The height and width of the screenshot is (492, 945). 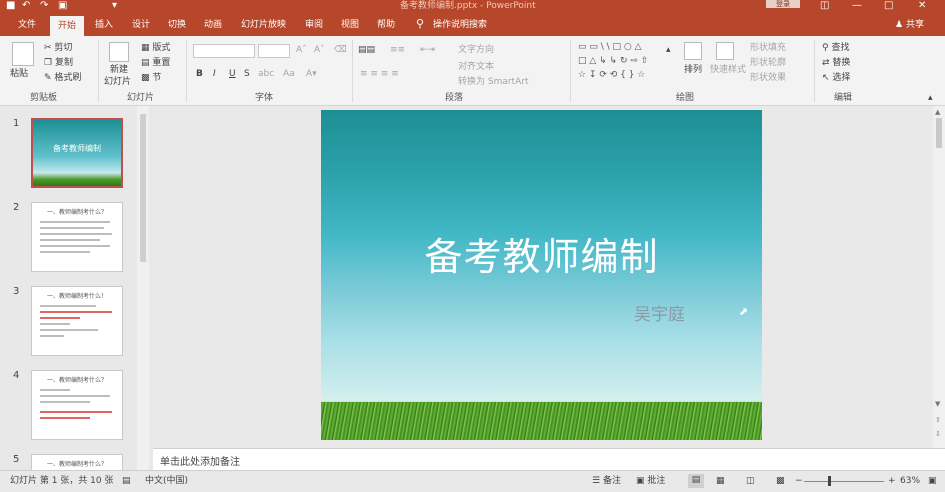 I want to click on tab-file: 文件, so click(x=27, y=25).